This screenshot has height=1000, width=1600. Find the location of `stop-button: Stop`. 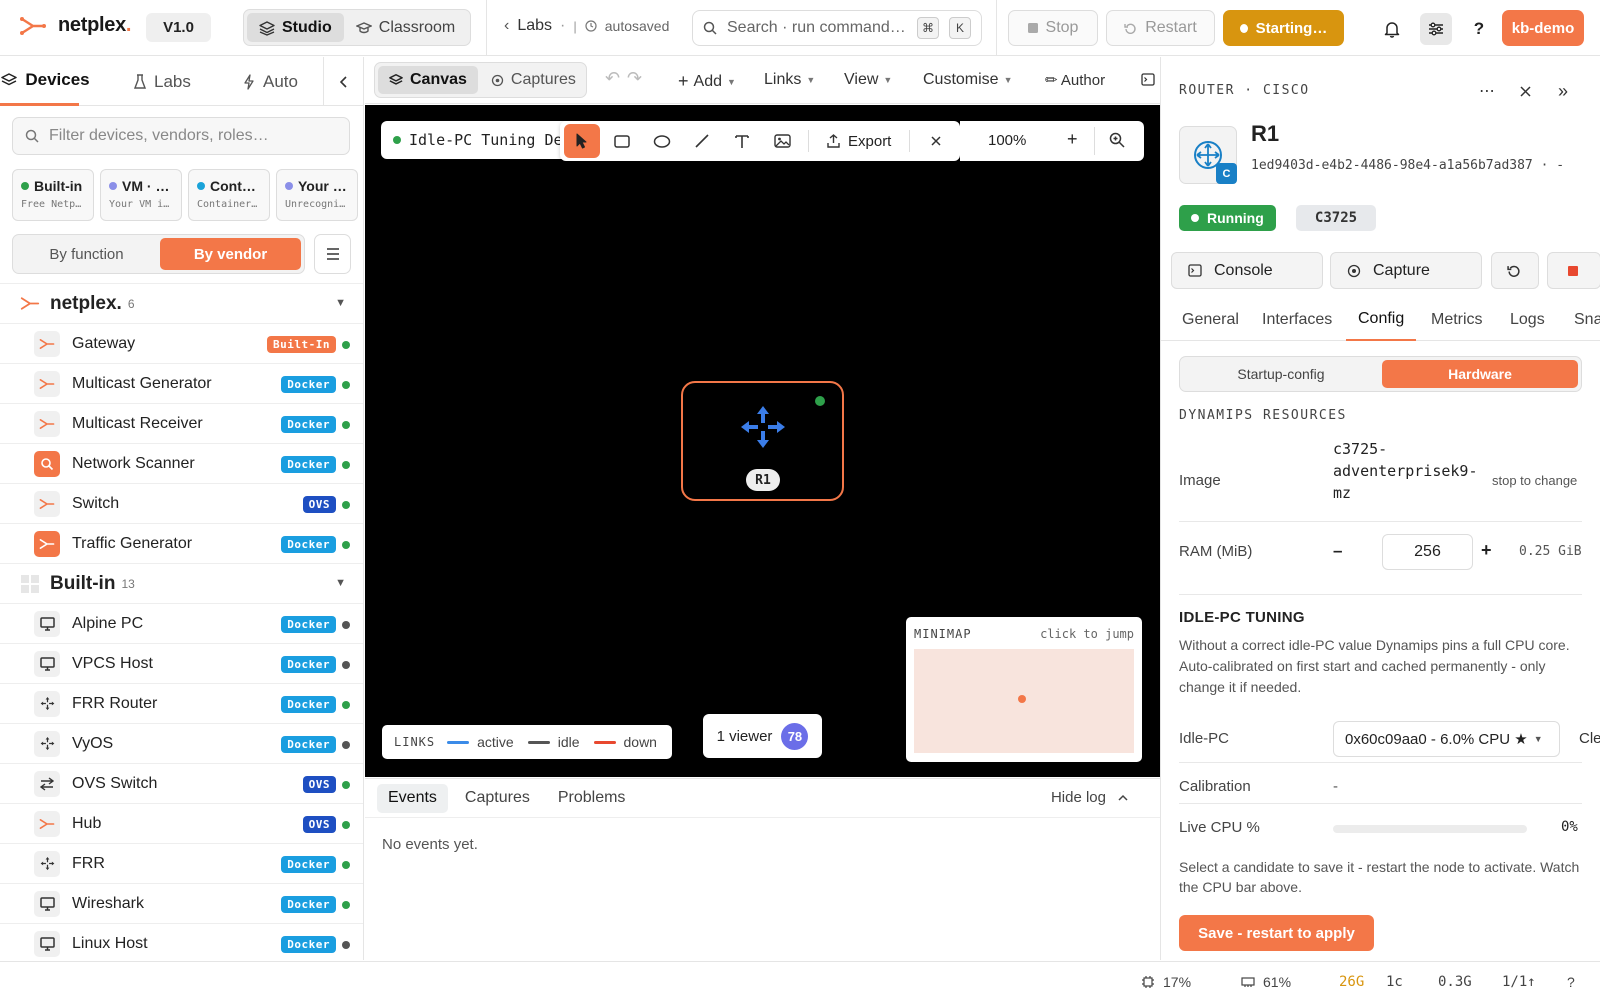

stop-button: Stop is located at coordinates (1053, 28).